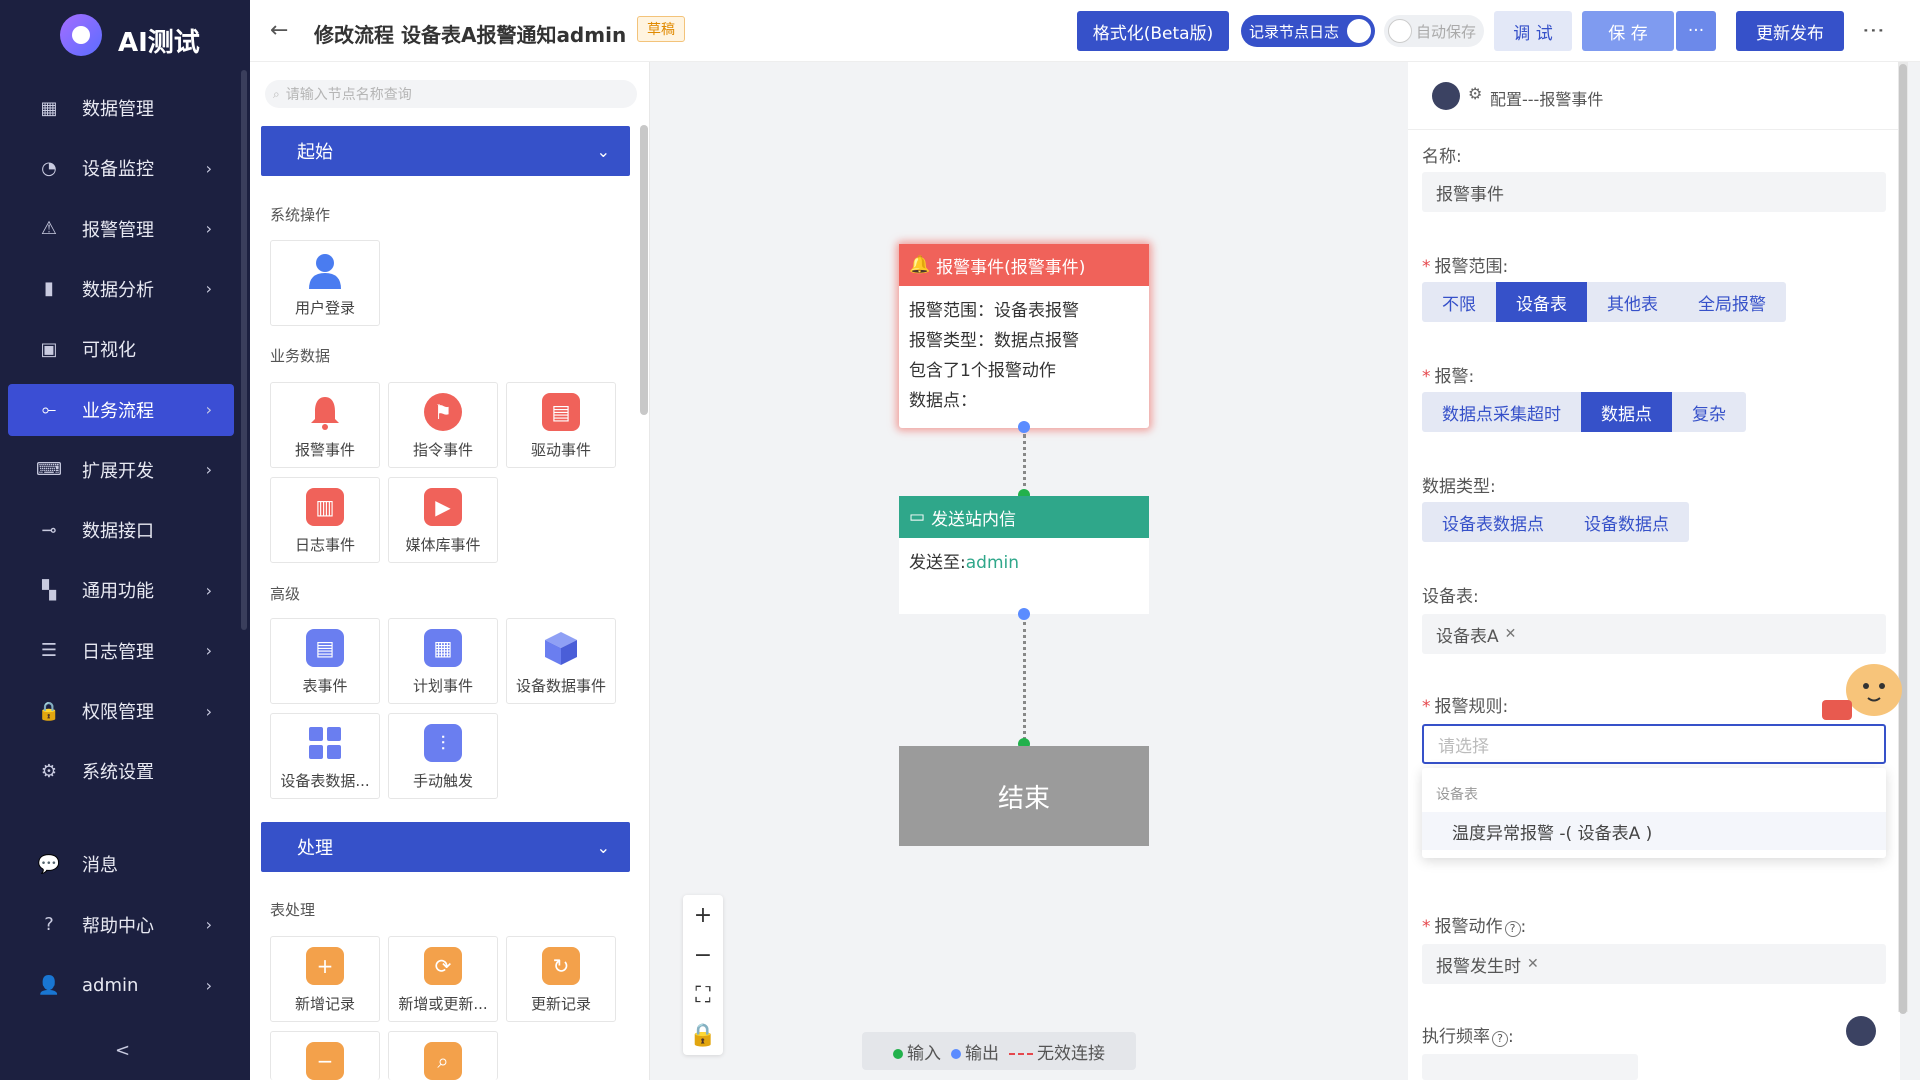 This screenshot has height=1080, width=1920. I want to click on sidebar-scrollbar, so click(244, 350).